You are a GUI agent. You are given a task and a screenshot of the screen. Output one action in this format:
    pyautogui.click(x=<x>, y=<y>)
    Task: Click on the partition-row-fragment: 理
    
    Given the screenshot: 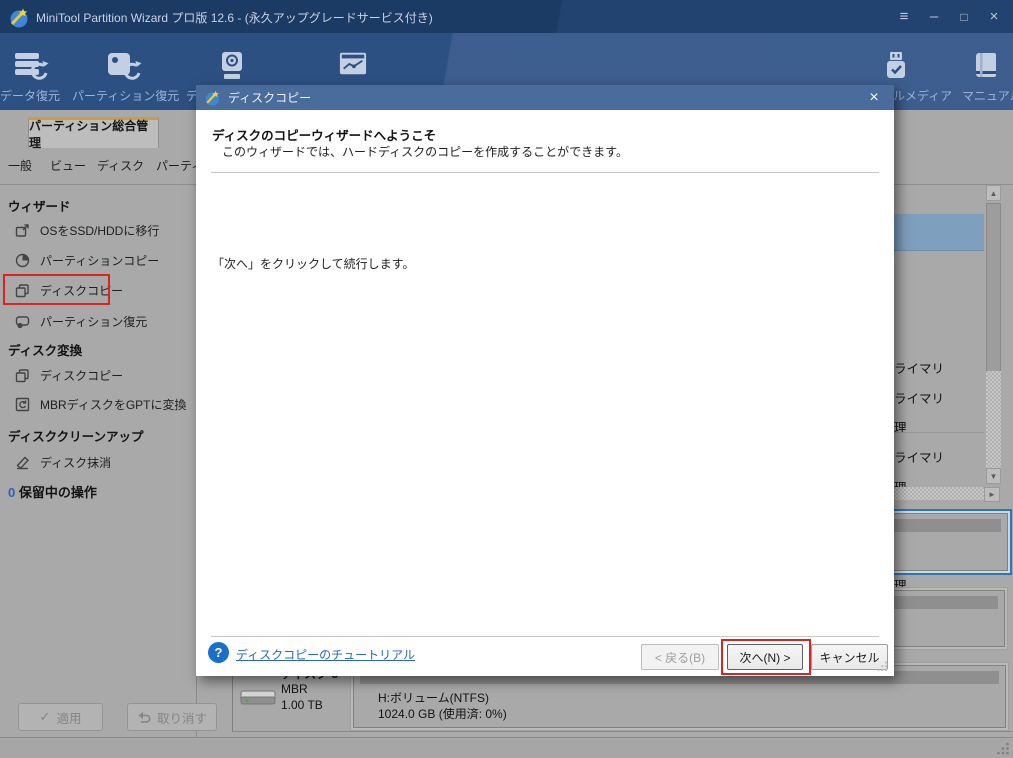 What is the action you would take?
    pyautogui.click(x=900, y=426)
    